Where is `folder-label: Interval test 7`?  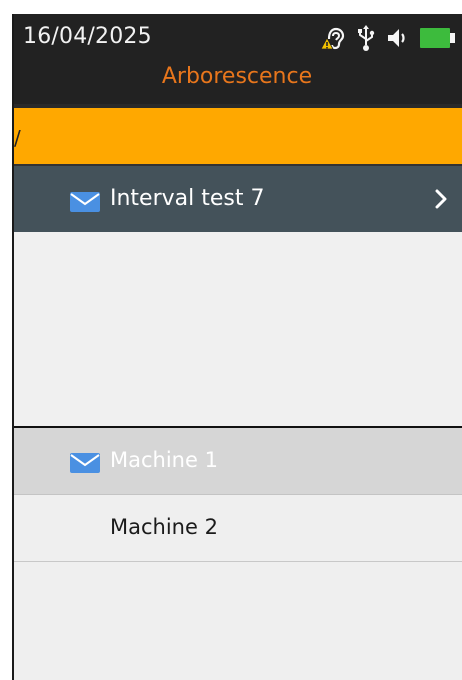 folder-label: Interval test 7 is located at coordinates (187, 198).